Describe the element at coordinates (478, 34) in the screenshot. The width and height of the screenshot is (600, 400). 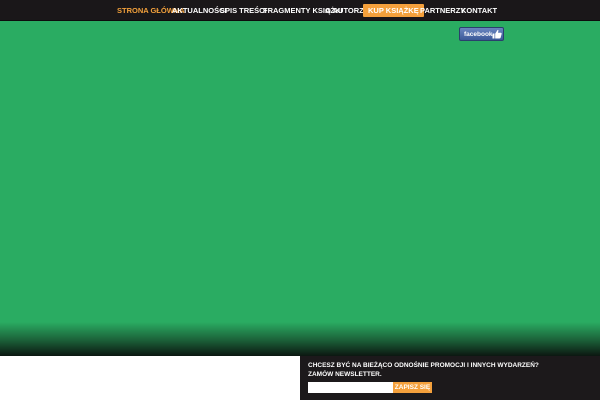
I see `facebook-label: facebook` at that location.